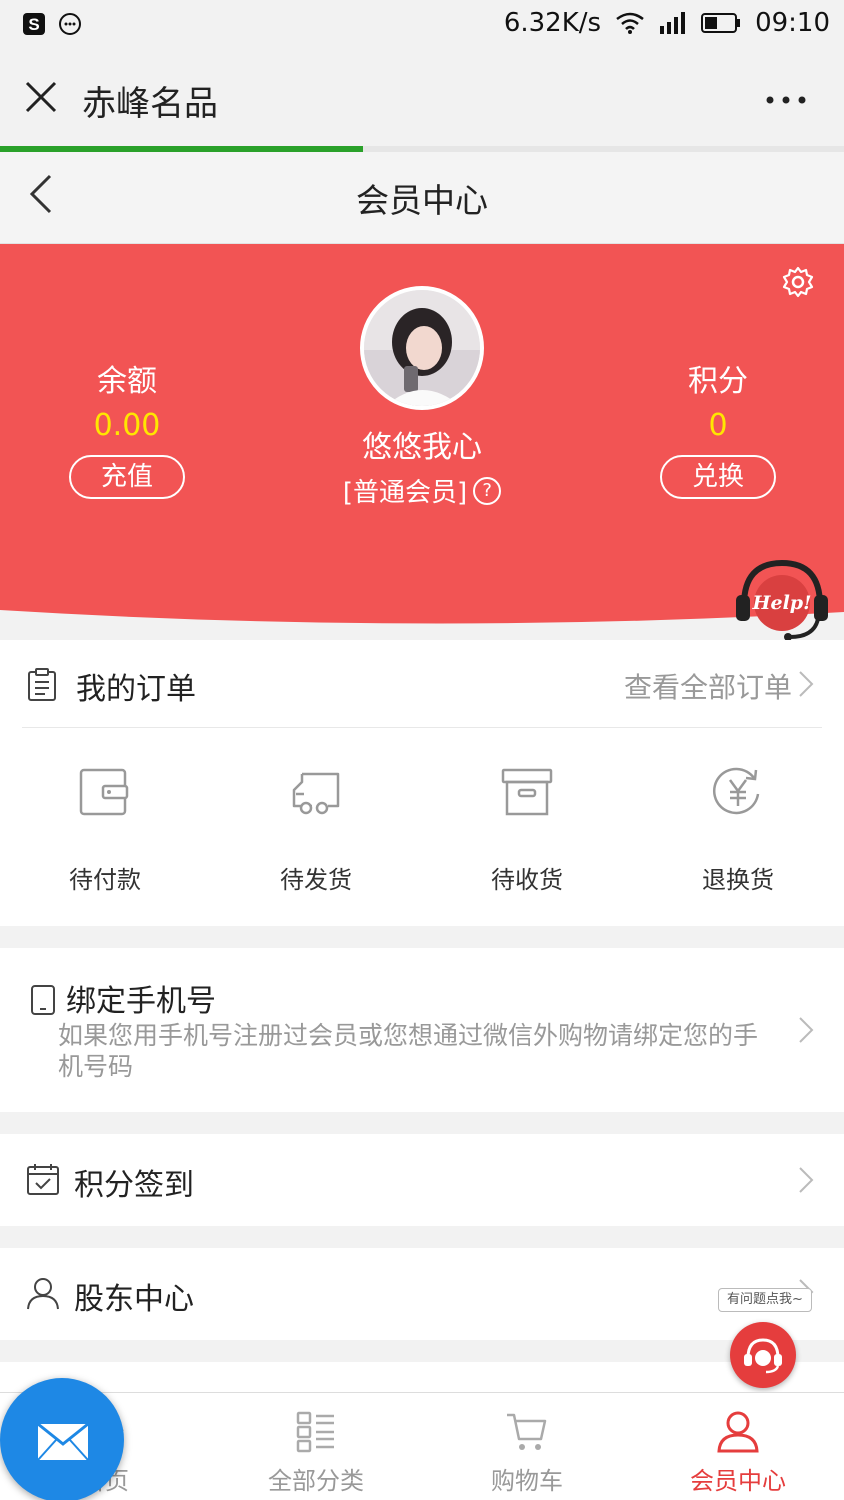 The height and width of the screenshot is (1500, 844). I want to click on order-status-label: 退换货, so click(738, 880).